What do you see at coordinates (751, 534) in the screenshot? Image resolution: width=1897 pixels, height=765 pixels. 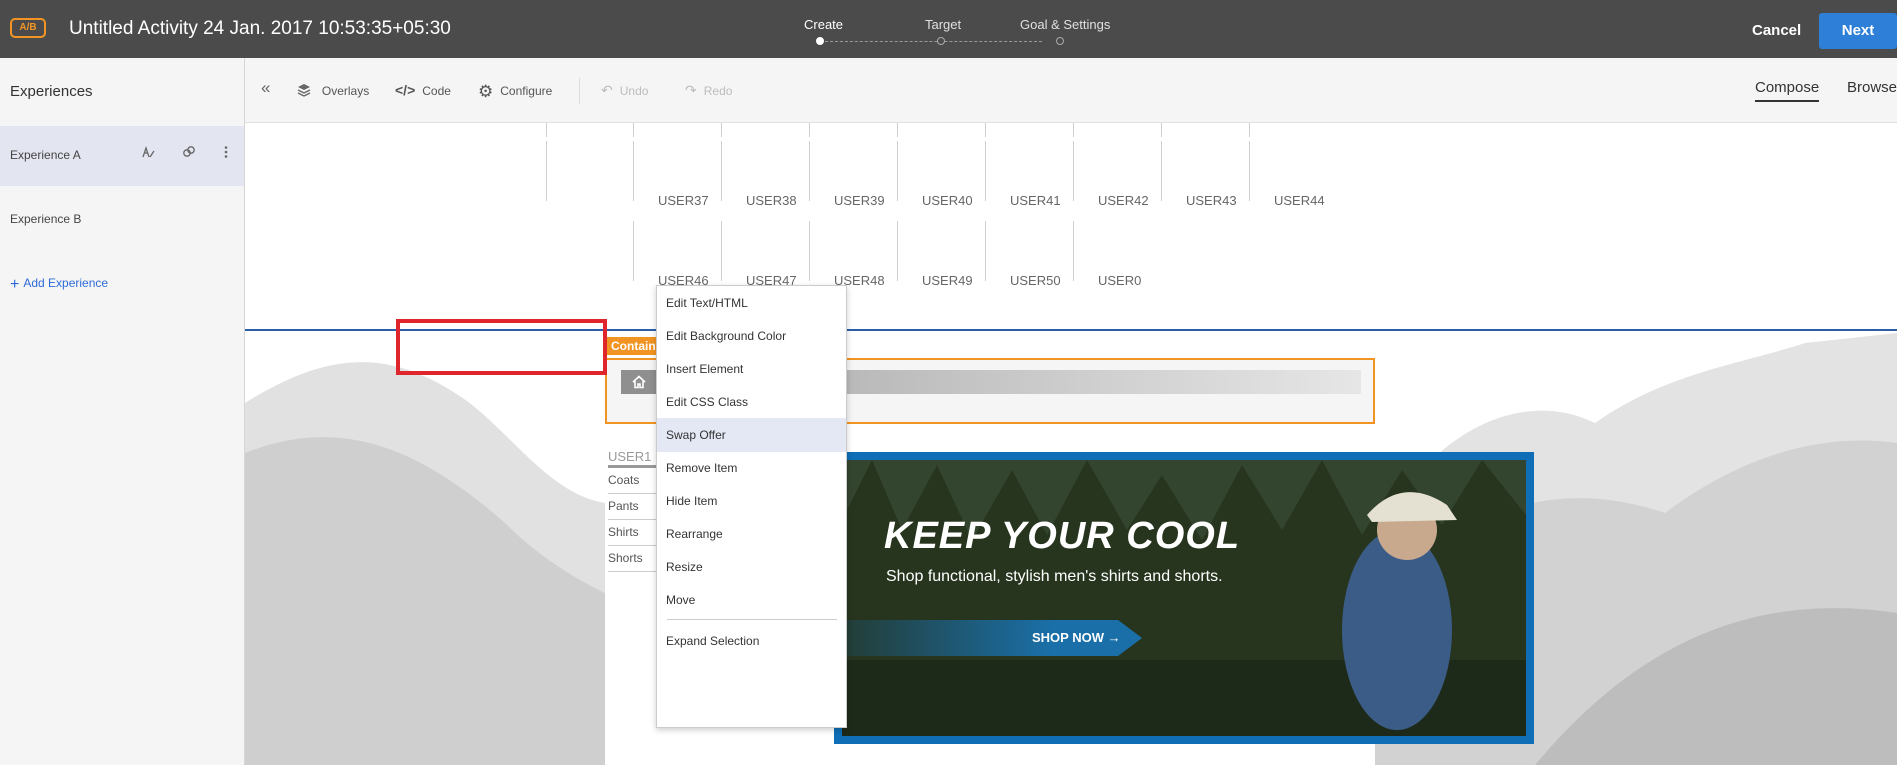 I see `menu-rearrange: Rearrange` at bounding box center [751, 534].